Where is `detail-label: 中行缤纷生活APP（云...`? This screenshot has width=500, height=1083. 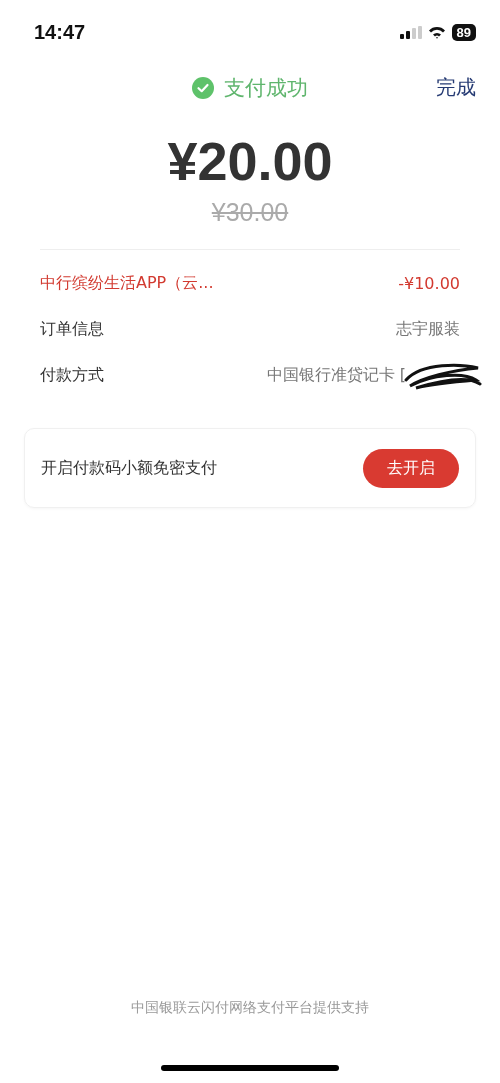 detail-label: 中行缤纷生活APP（云... is located at coordinates (127, 283).